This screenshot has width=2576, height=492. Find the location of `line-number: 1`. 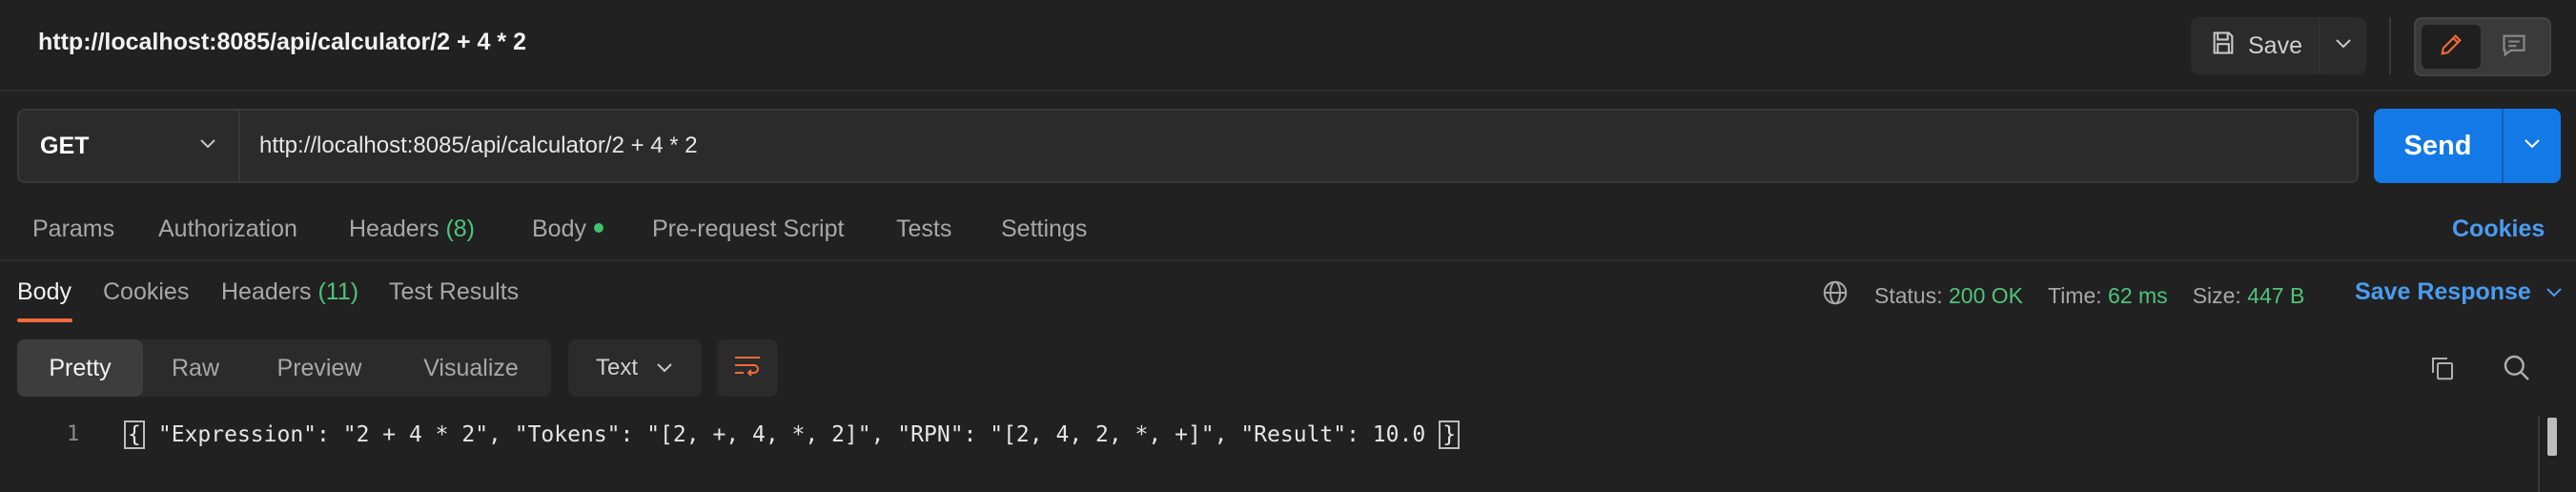

line-number: 1 is located at coordinates (74, 434).